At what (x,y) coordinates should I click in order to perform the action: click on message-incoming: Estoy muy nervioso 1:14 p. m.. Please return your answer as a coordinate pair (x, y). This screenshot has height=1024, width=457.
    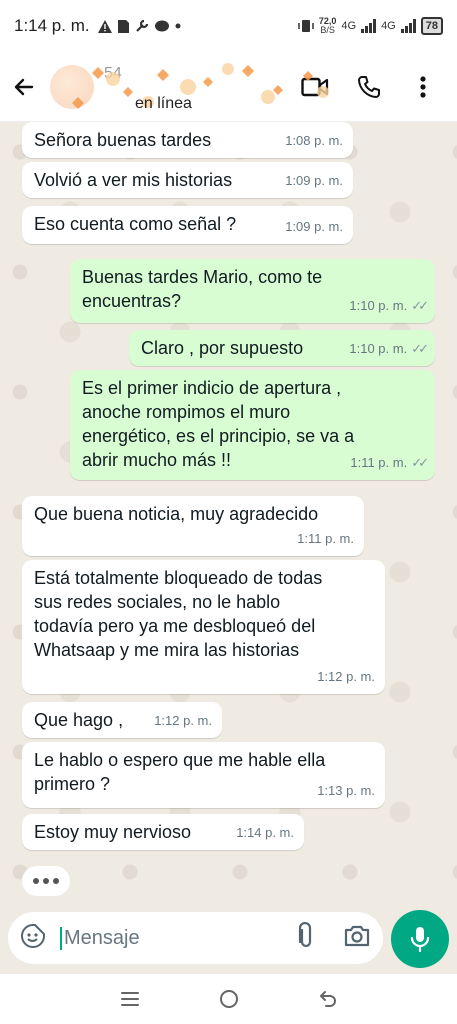
    Looking at the image, I should click on (163, 832).